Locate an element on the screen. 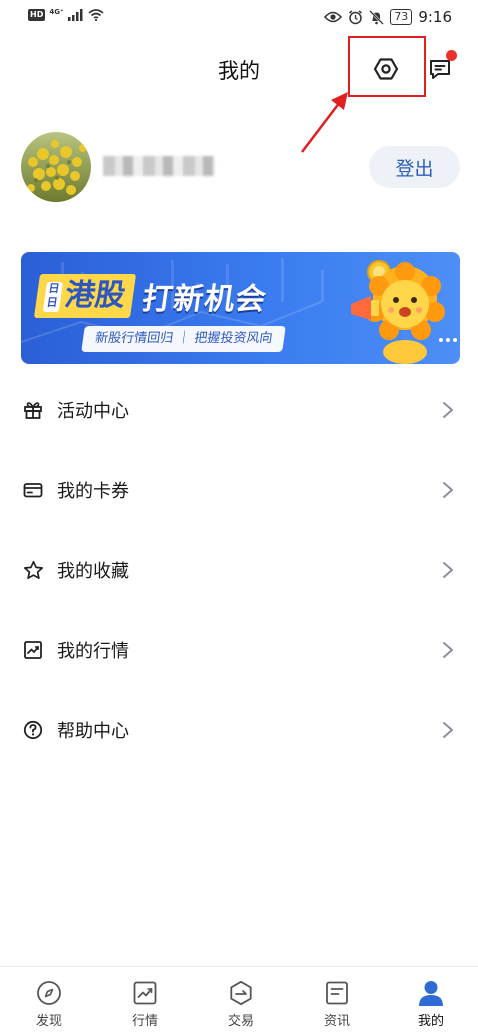  signal-icon is located at coordinates (75, 15).